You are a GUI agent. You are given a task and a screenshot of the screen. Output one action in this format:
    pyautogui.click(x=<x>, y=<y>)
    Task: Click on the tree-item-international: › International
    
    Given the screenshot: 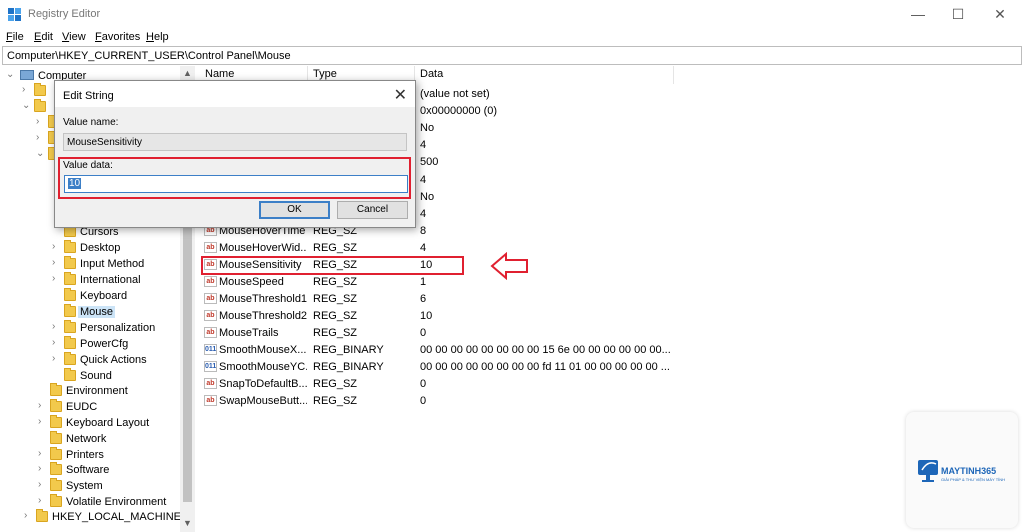 What is the action you would take?
    pyautogui.click(x=114, y=280)
    